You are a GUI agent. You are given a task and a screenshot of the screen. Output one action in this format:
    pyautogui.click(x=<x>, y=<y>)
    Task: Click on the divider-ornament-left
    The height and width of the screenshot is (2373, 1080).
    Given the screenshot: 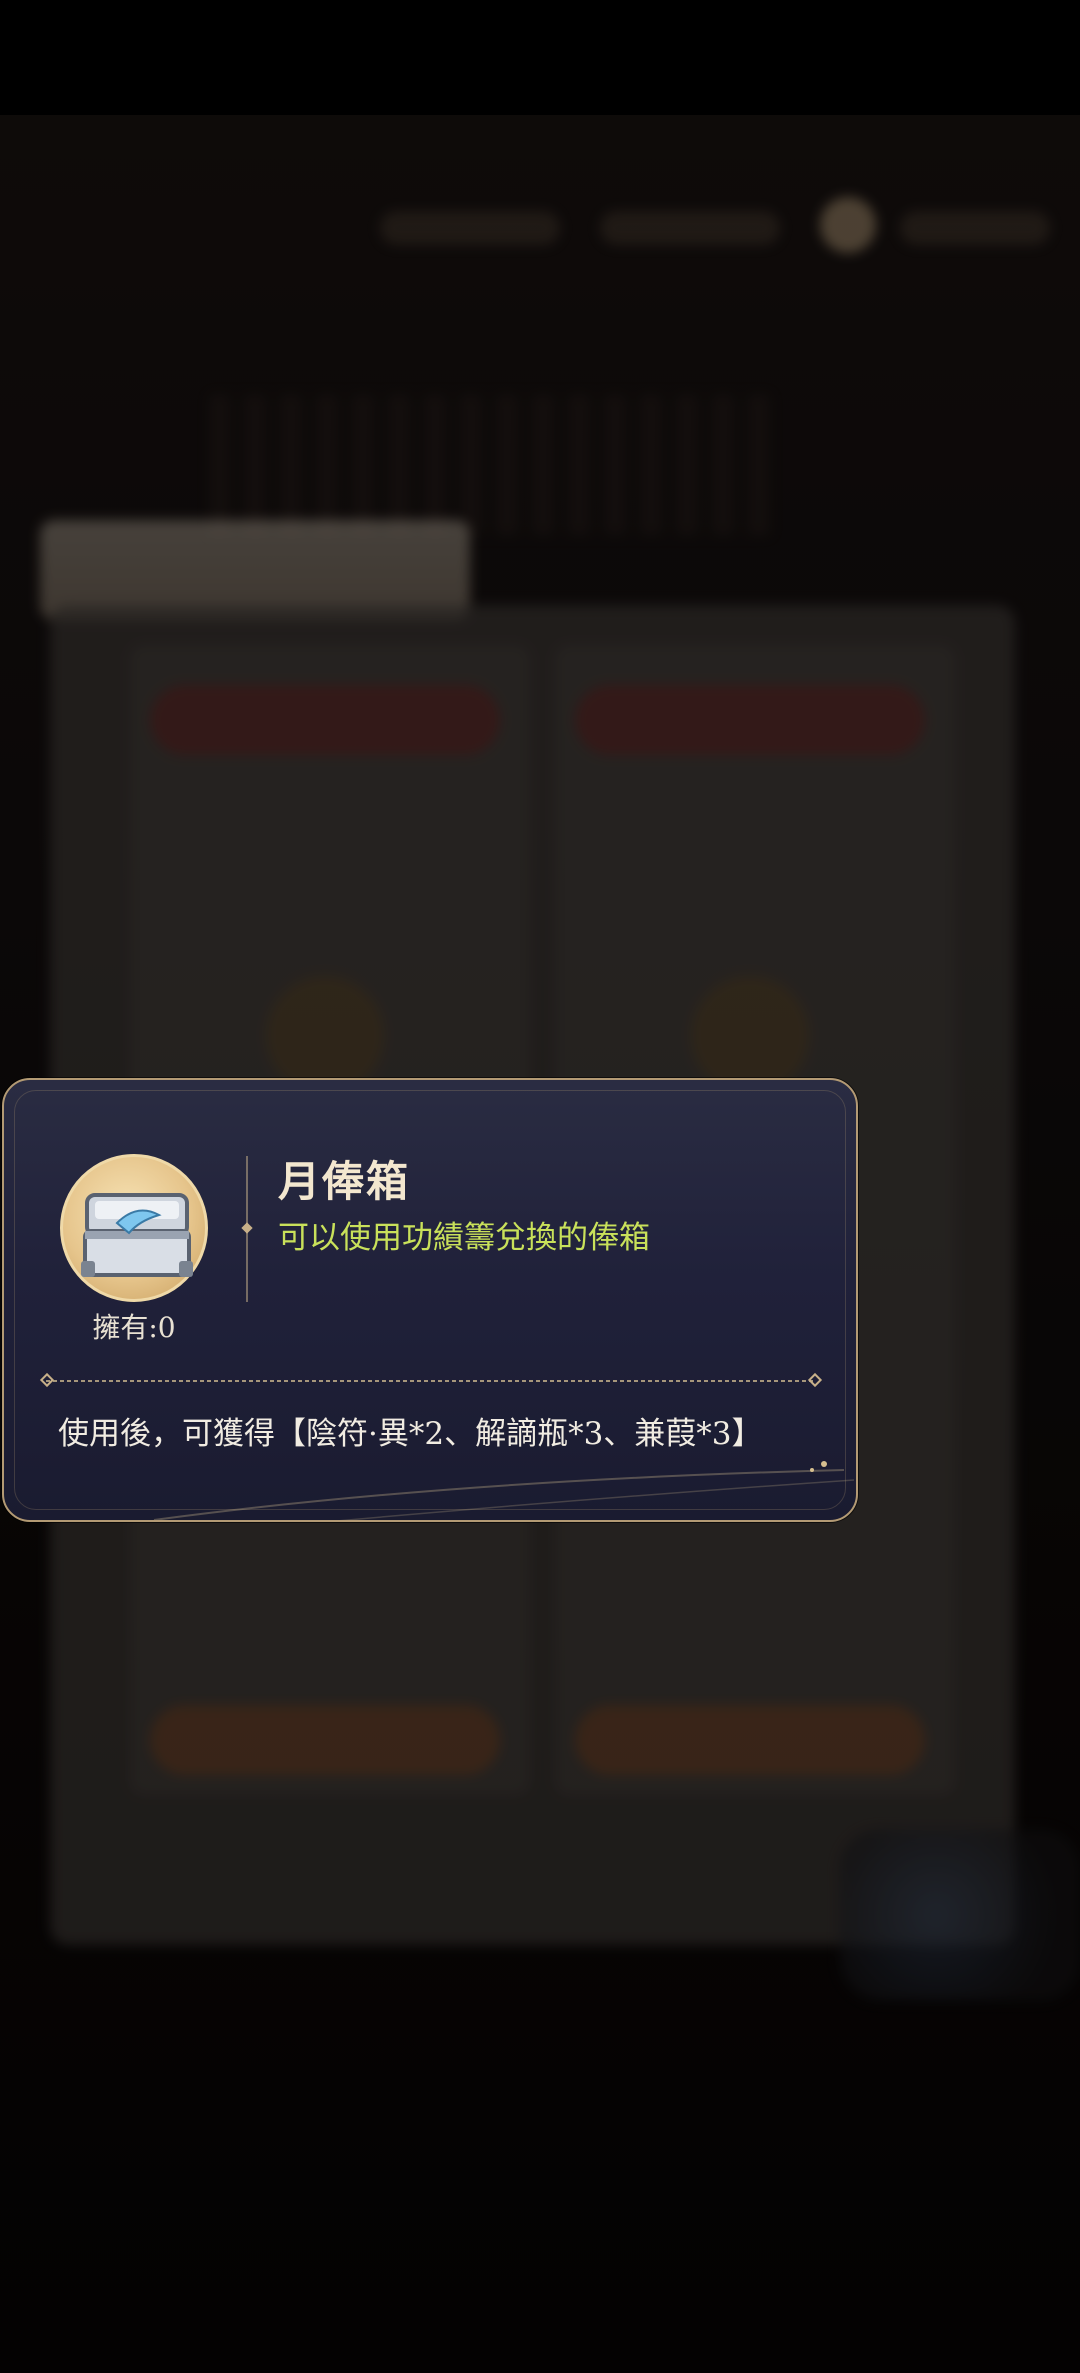 What is the action you would take?
    pyautogui.click(x=47, y=1380)
    